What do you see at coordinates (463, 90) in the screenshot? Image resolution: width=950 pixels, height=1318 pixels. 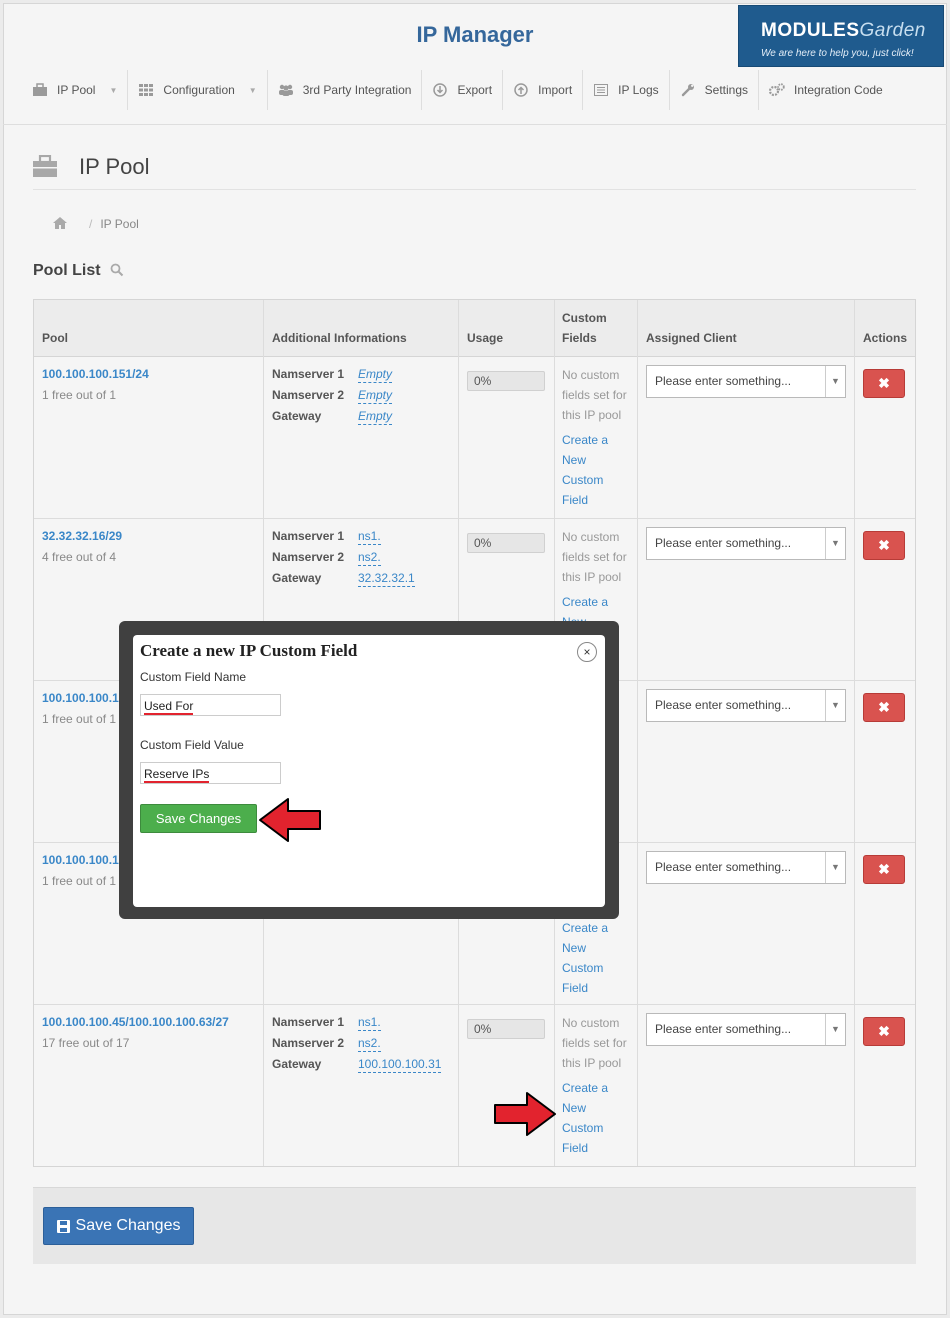 I see `nav-item-export: Export` at bounding box center [463, 90].